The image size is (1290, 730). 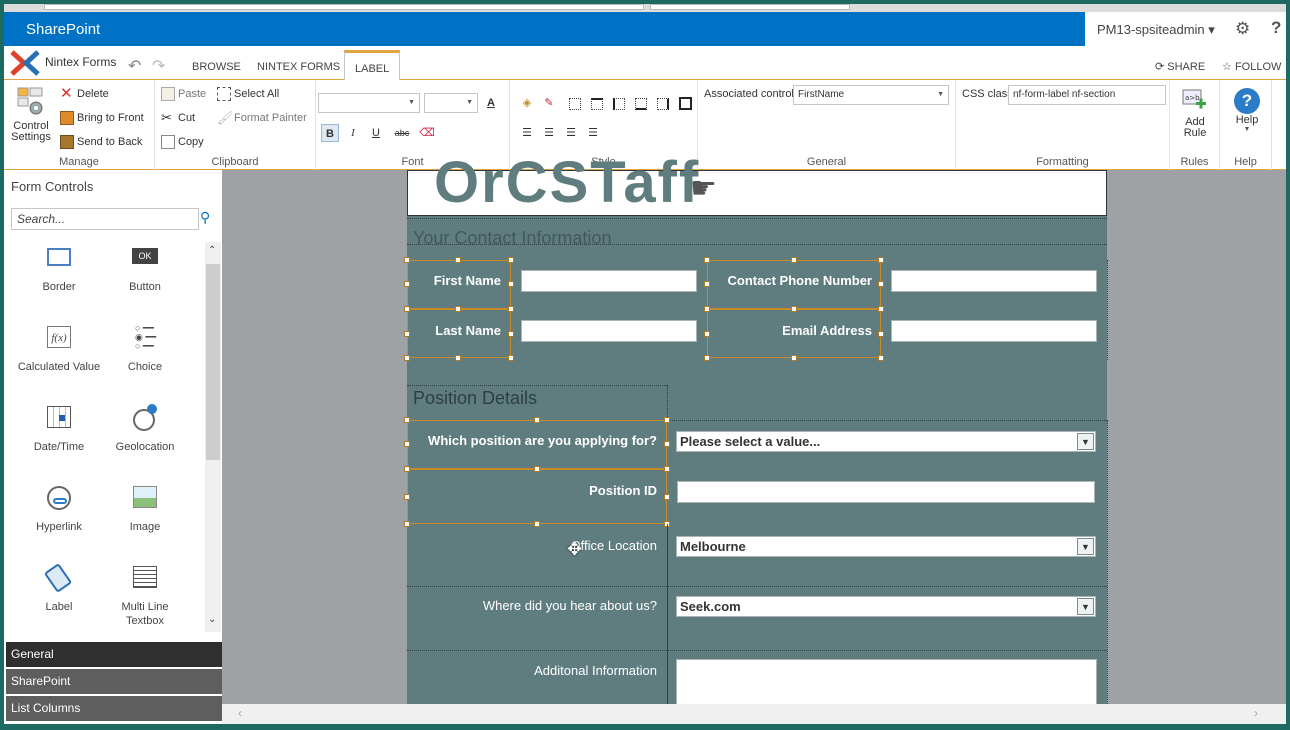 What do you see at coordinates (1251, 66) in the screenshot?
I see `follow-button: ☆ FOLLOW` at bounding box center [1251, 66].